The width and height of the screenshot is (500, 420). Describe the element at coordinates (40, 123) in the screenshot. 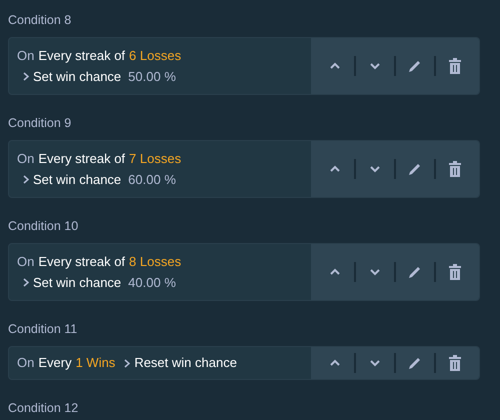

I see `condition-title: Condition 9` at that location.